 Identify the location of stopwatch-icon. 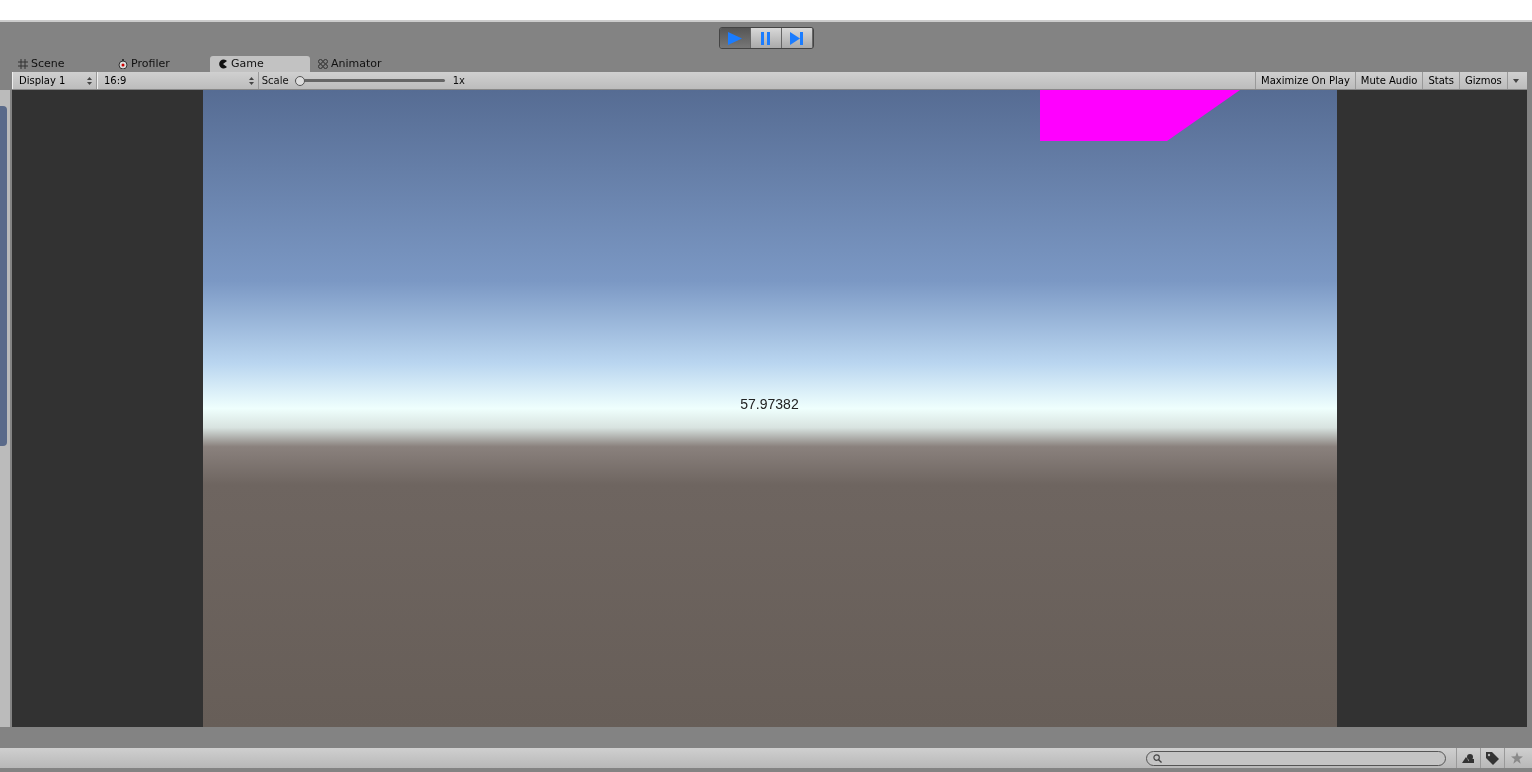
(123, 64).